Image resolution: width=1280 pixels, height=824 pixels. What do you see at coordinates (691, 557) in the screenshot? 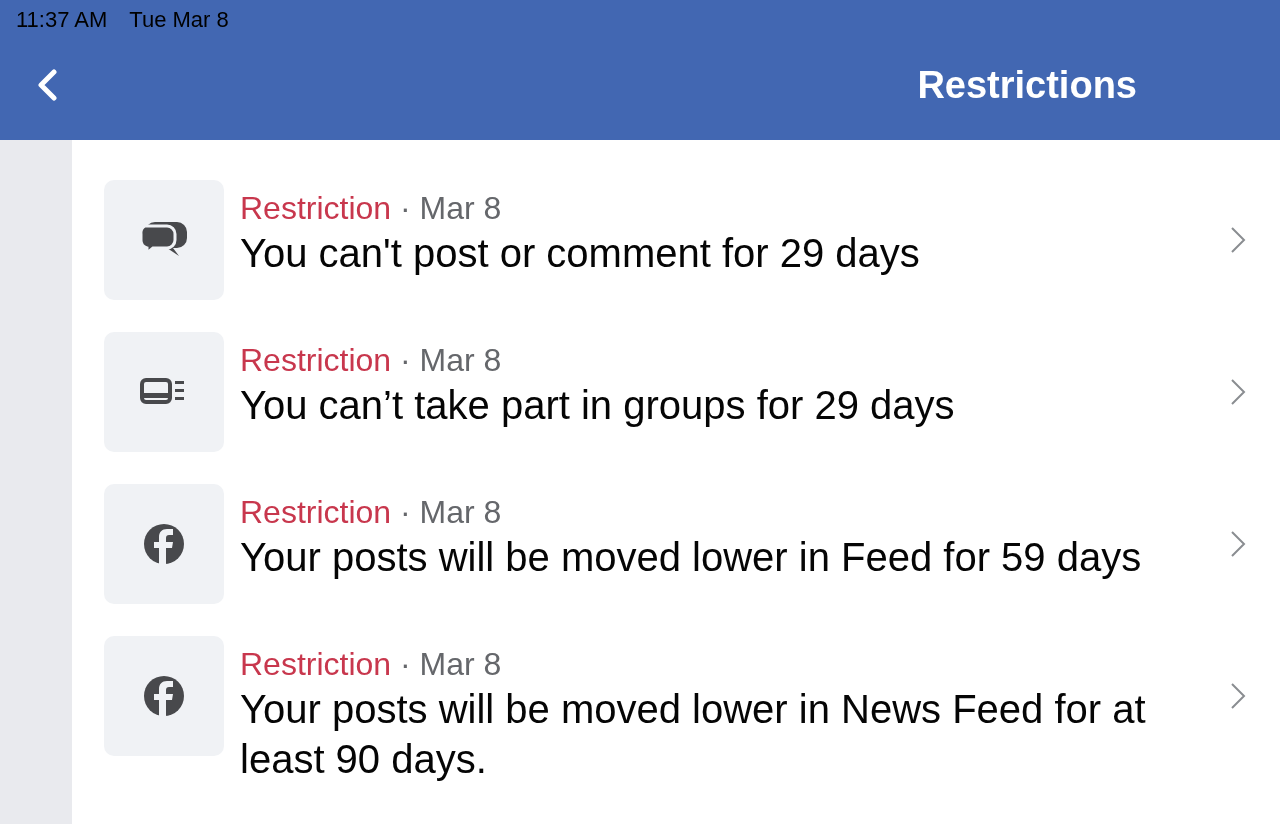
I see `restriction-text: Your posts will be moved lower in Feed for 59 days` at bounding box center [691, 557].